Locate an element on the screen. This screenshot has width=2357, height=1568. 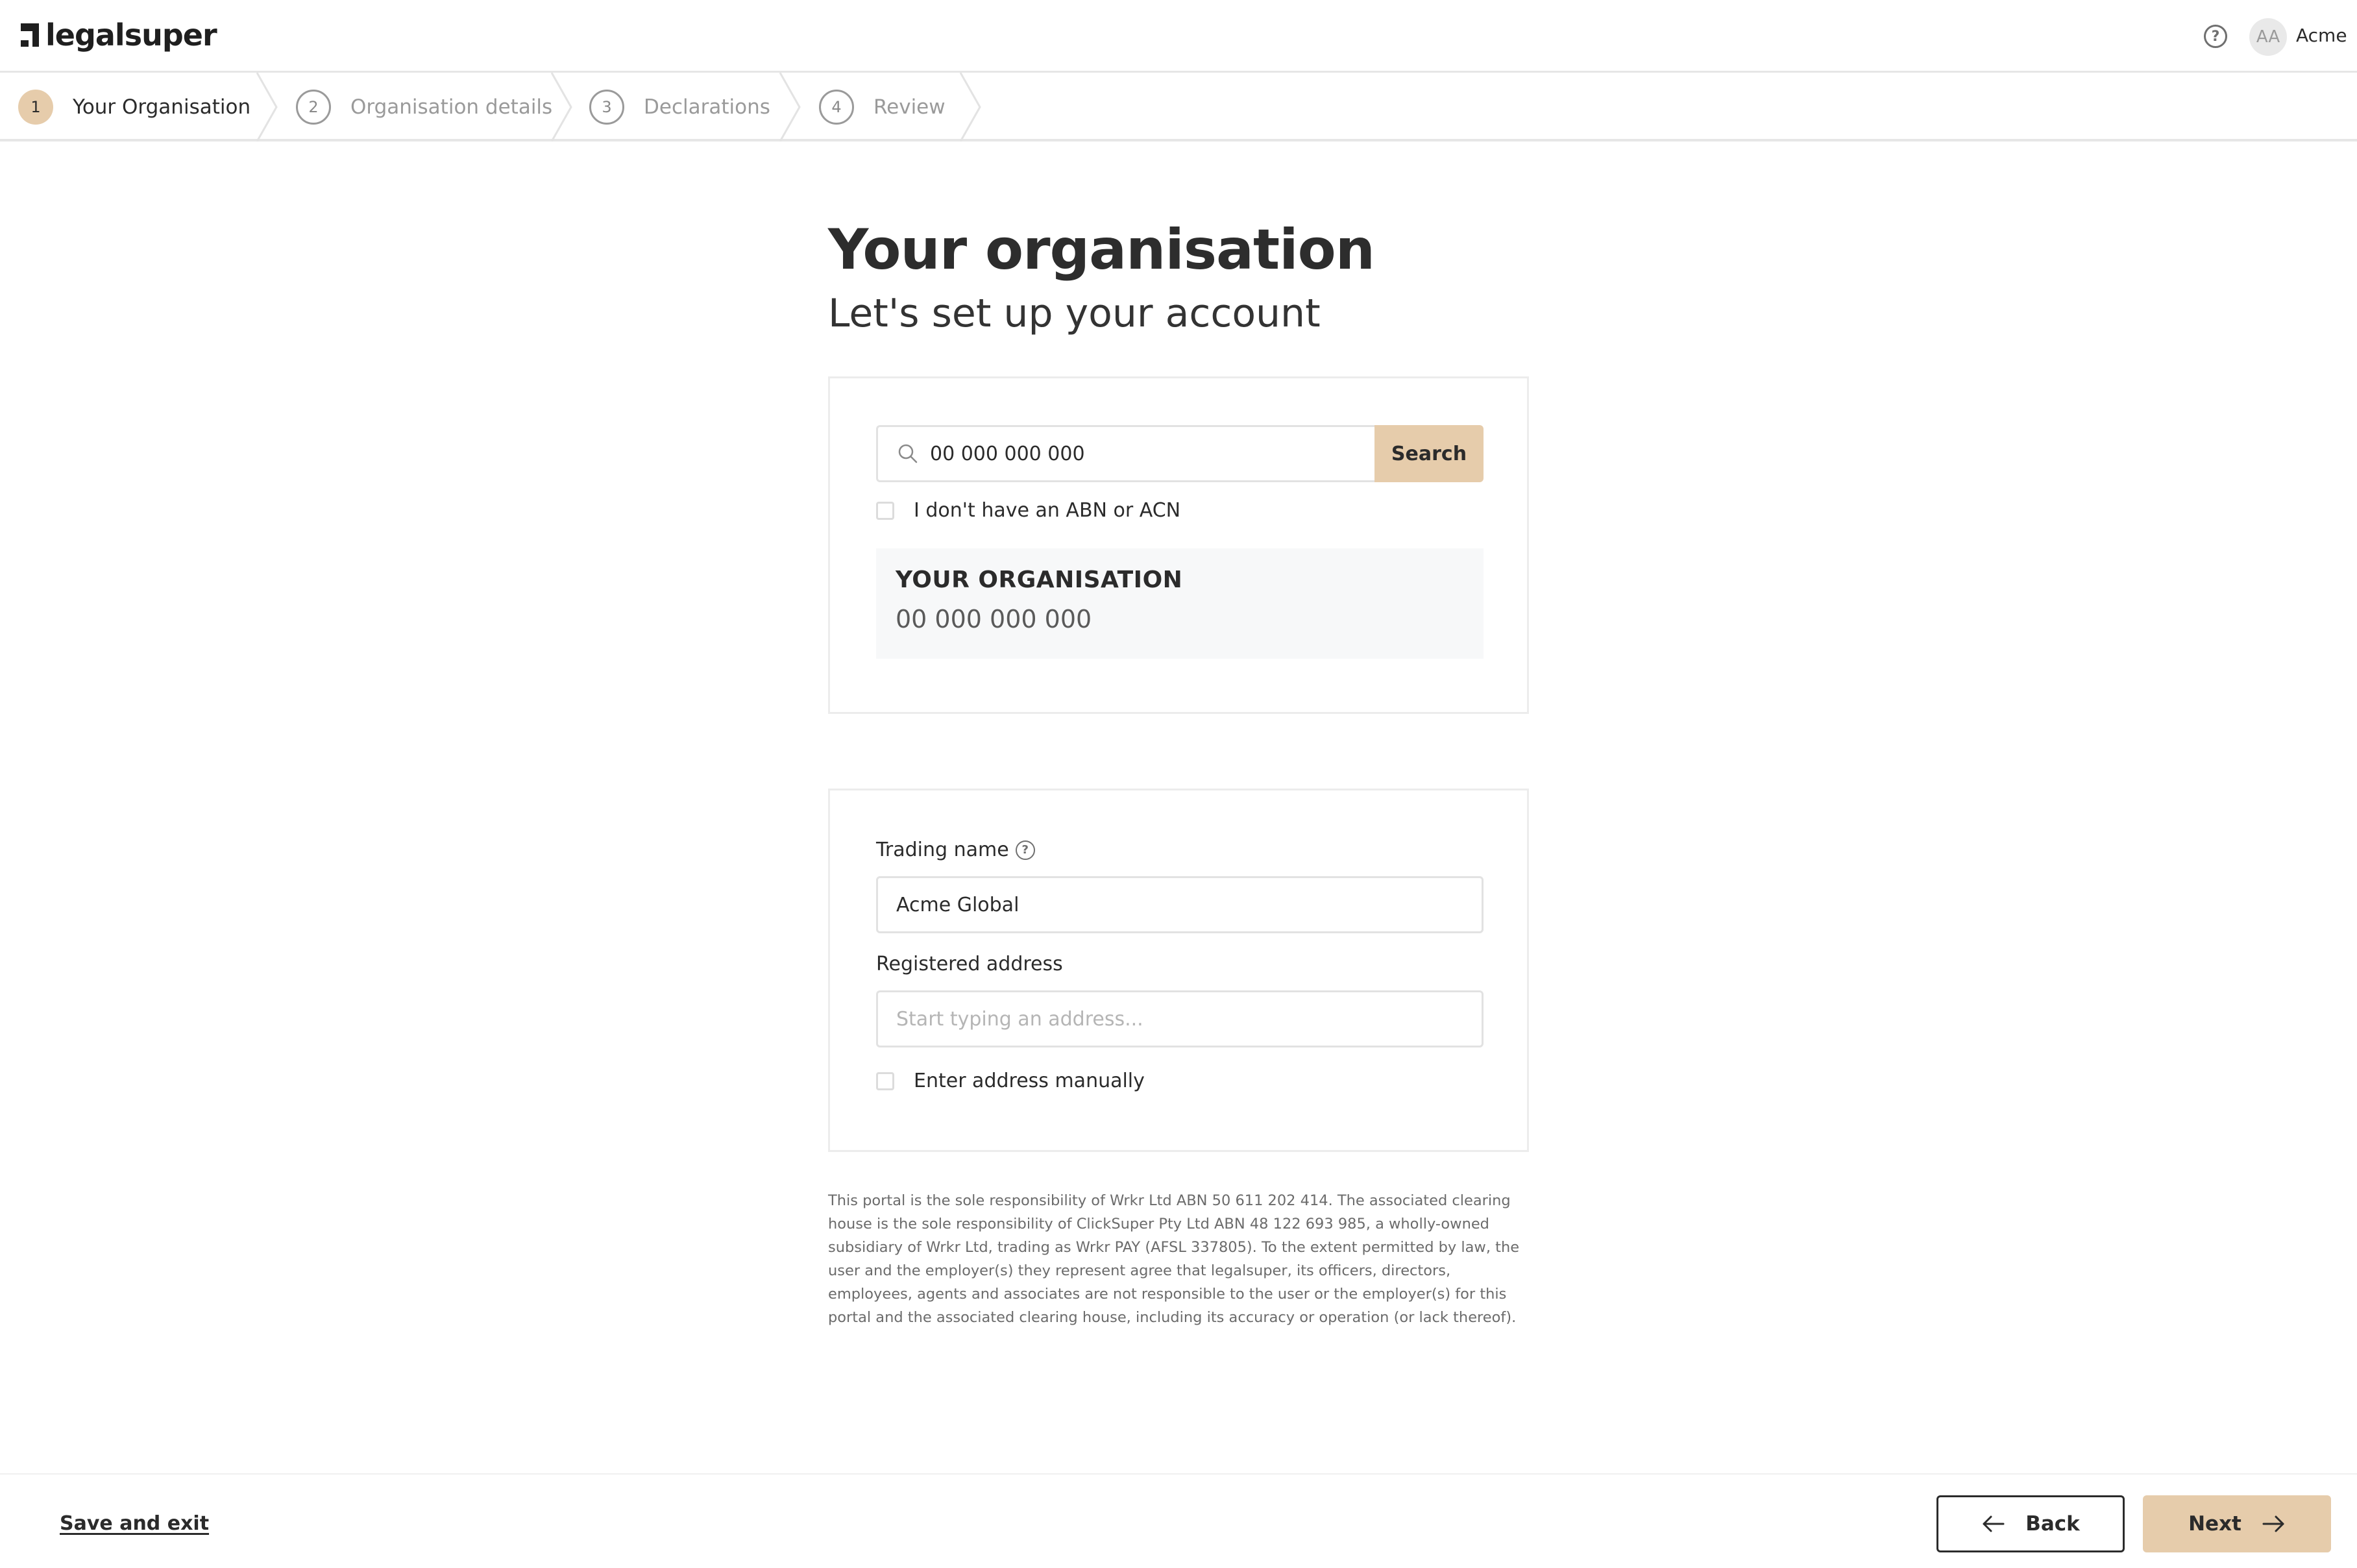
brand-logo: legalsuper is located at coordinates (117, 35).